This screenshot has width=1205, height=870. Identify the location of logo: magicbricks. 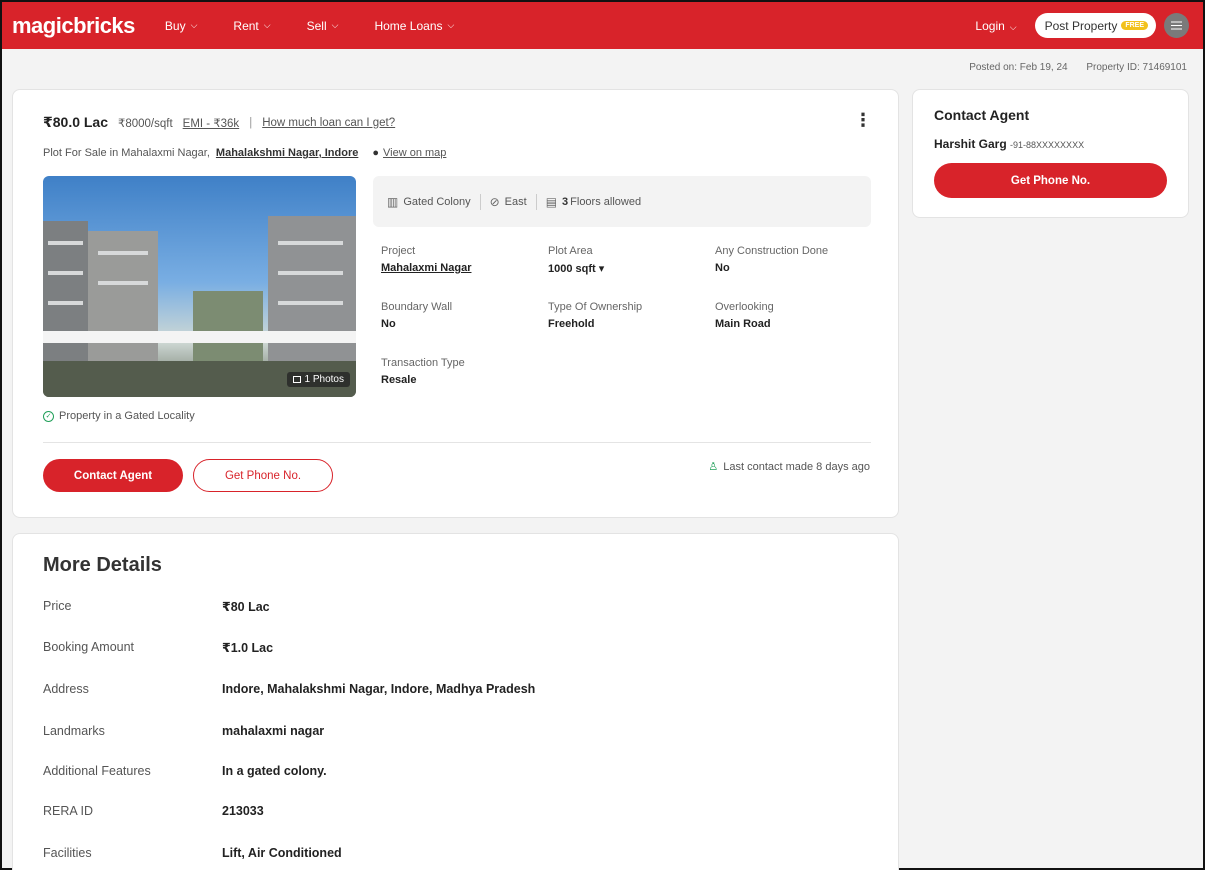
(73, 26).